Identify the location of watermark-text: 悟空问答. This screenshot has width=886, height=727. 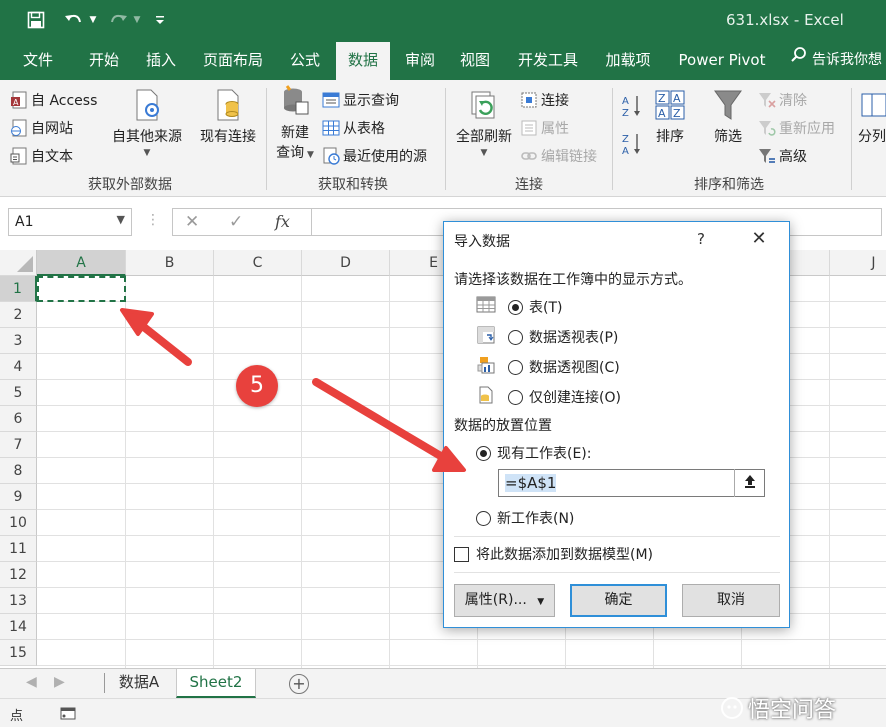
(792, 710).